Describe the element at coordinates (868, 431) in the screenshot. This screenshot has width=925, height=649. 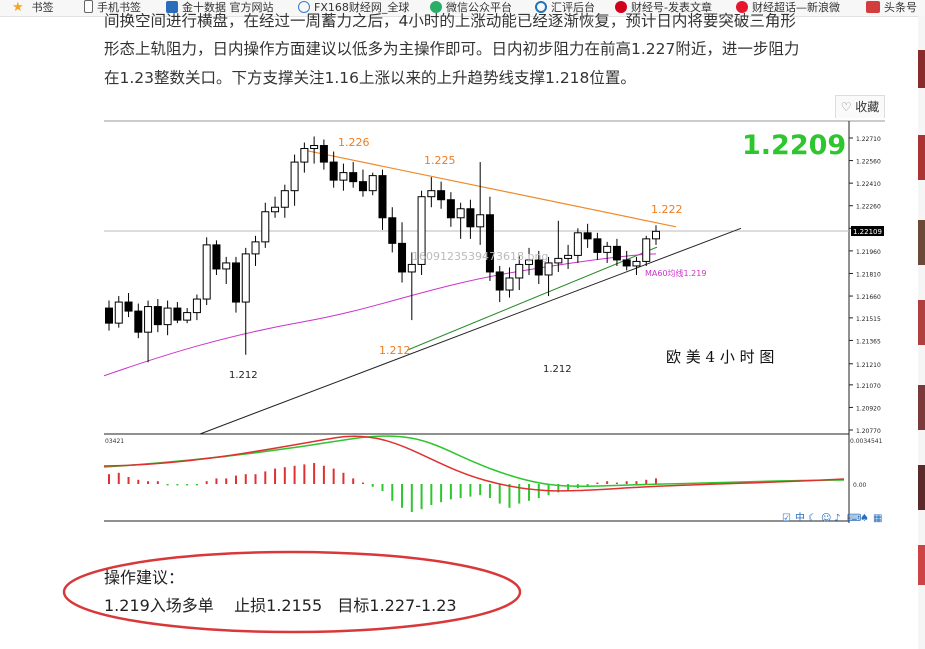
I see `y-tick-label: 1.20770` at that location.